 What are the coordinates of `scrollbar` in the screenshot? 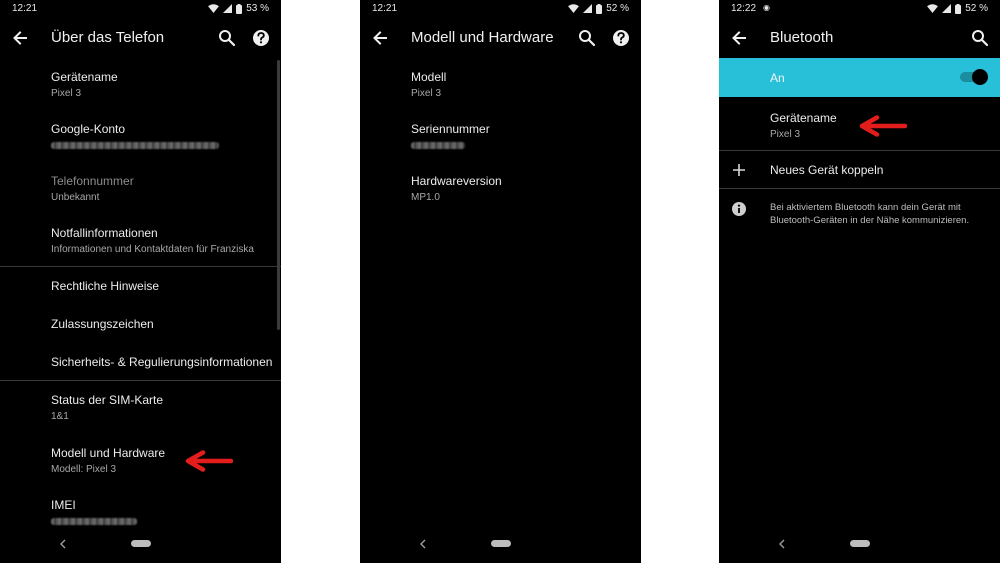 It's located at (278, 195).